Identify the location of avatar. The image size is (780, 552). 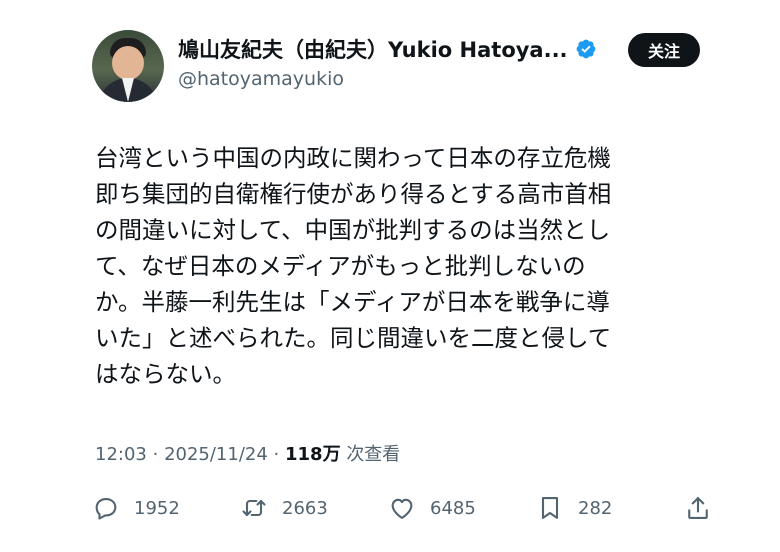
(128, 66).